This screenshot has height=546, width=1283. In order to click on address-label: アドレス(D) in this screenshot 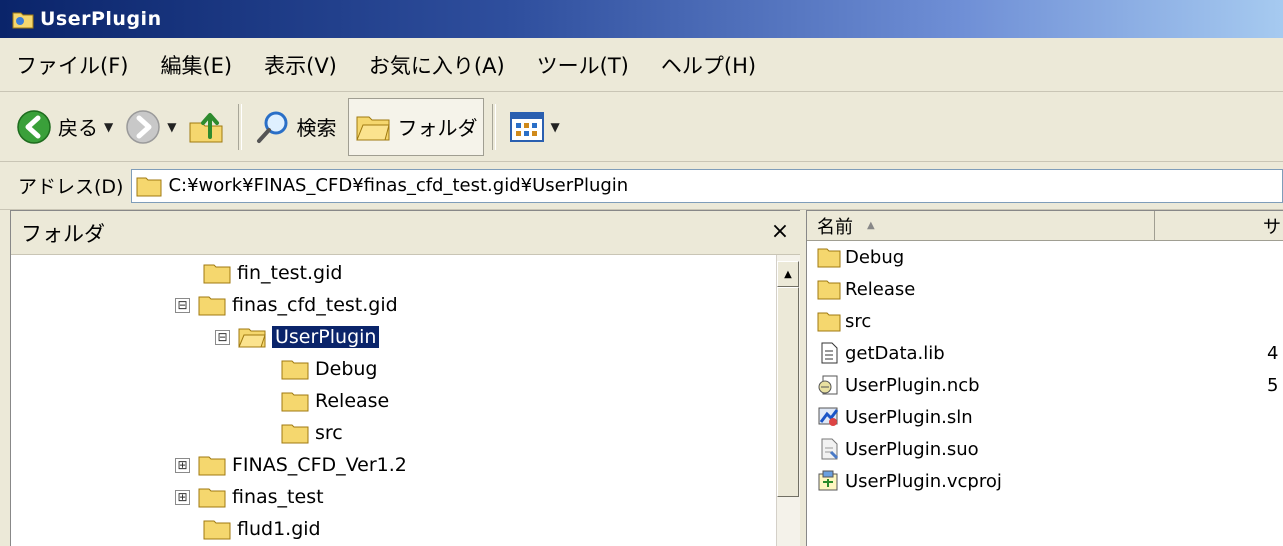, I will do `click(71, 187)`.